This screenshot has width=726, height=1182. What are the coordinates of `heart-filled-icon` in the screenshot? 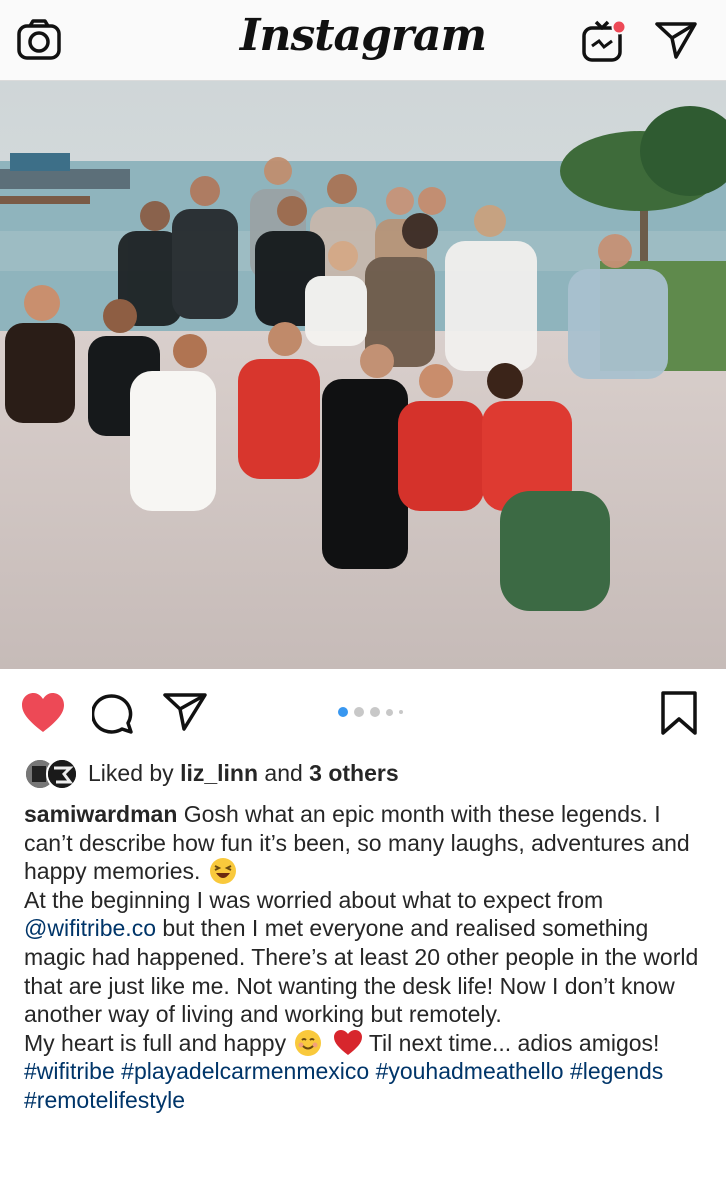 It's located at (43, 713).